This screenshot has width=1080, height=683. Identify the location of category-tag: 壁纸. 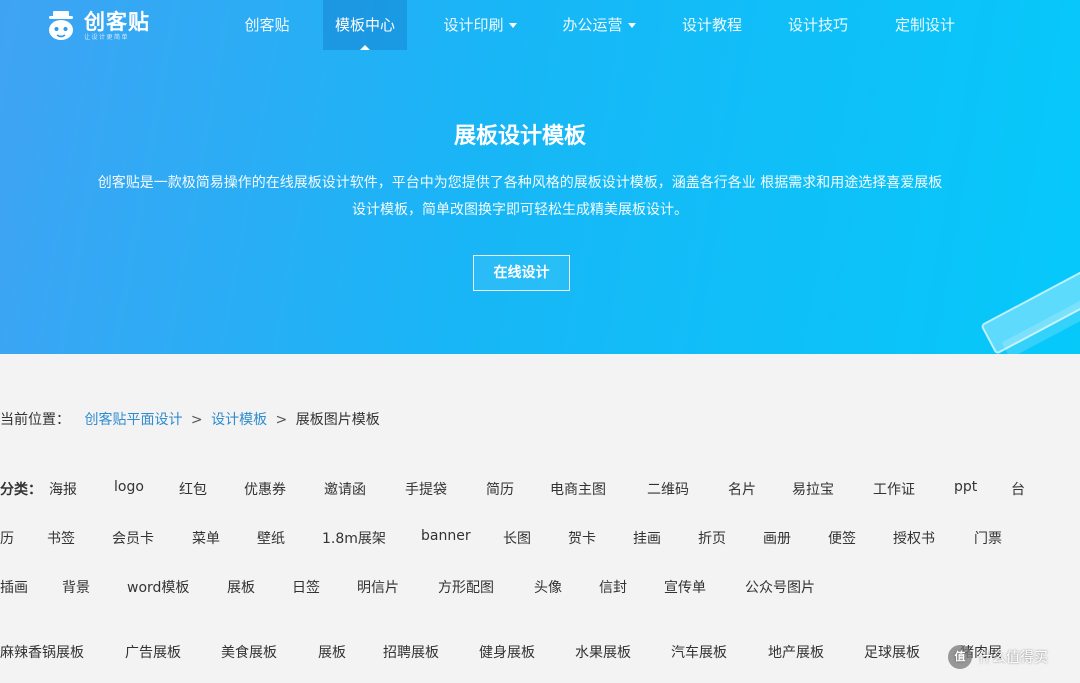
(271, 538).